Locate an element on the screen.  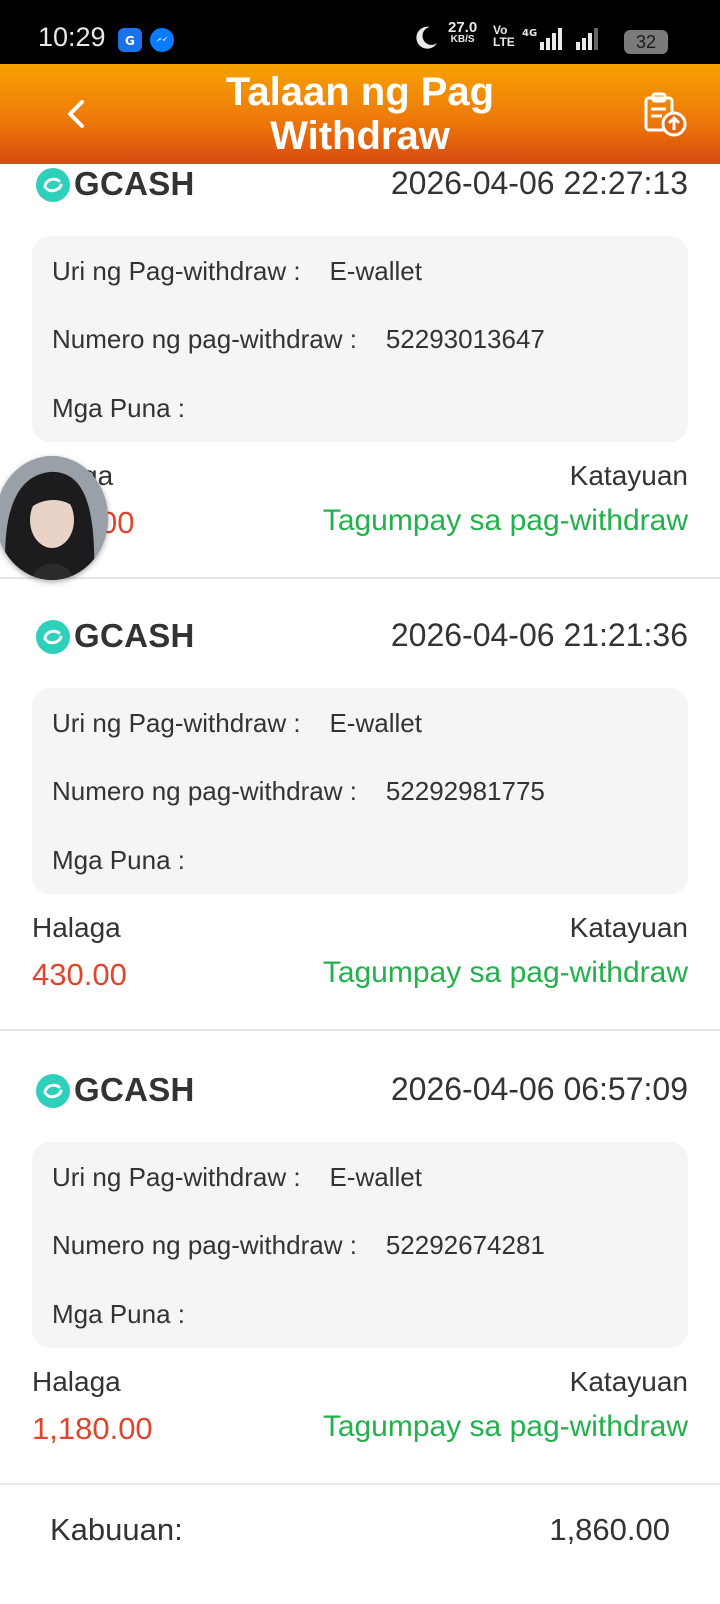
clipboard-upload-icon is located at coordinates (665, 114).